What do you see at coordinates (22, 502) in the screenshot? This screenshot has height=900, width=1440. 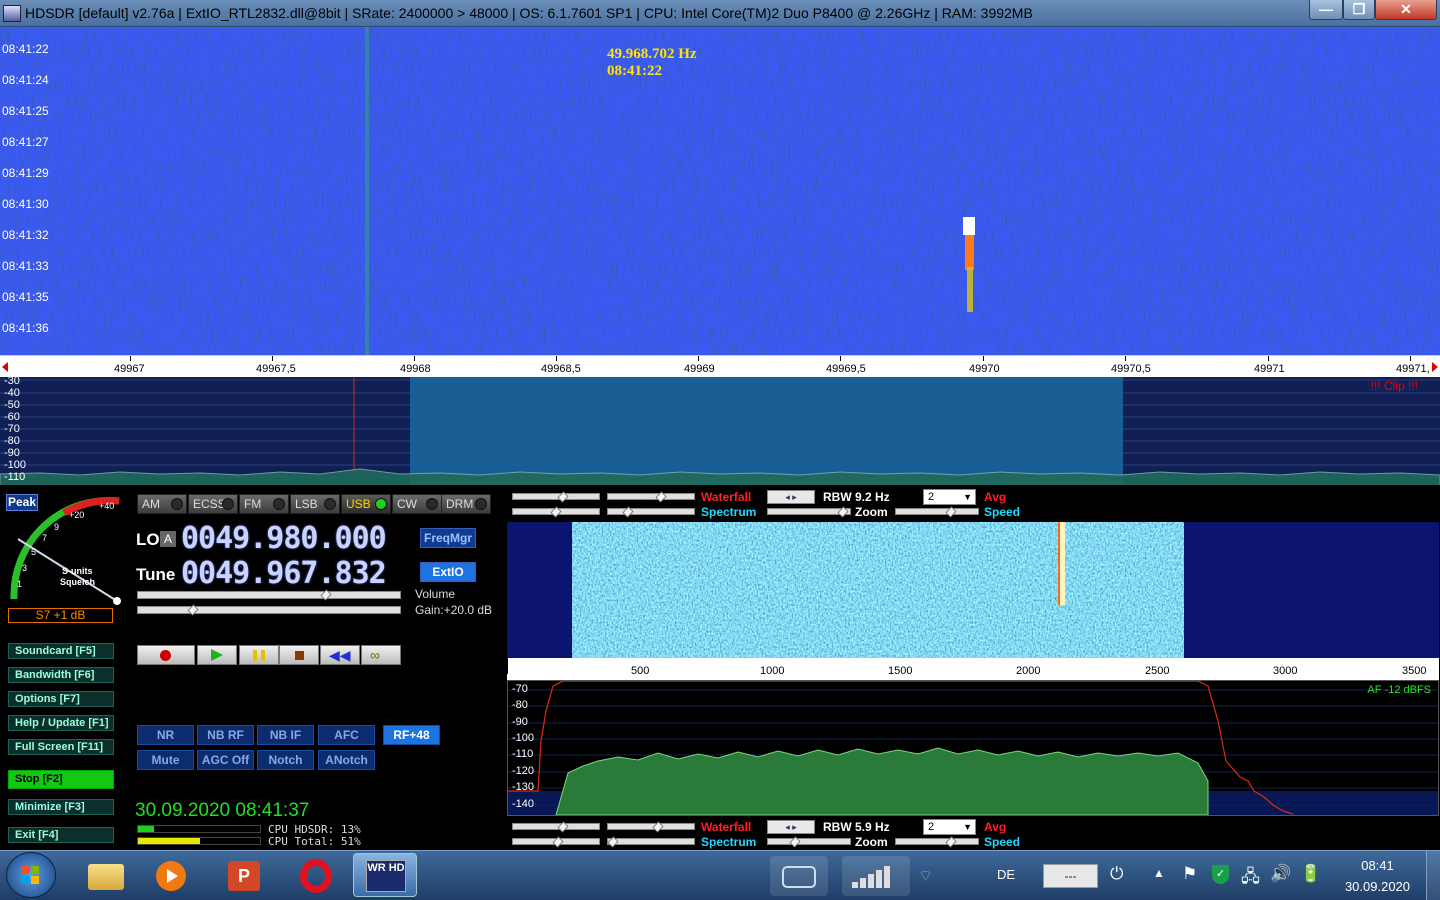 I see `peak-button: Peak` at bounding box center [22, 502].